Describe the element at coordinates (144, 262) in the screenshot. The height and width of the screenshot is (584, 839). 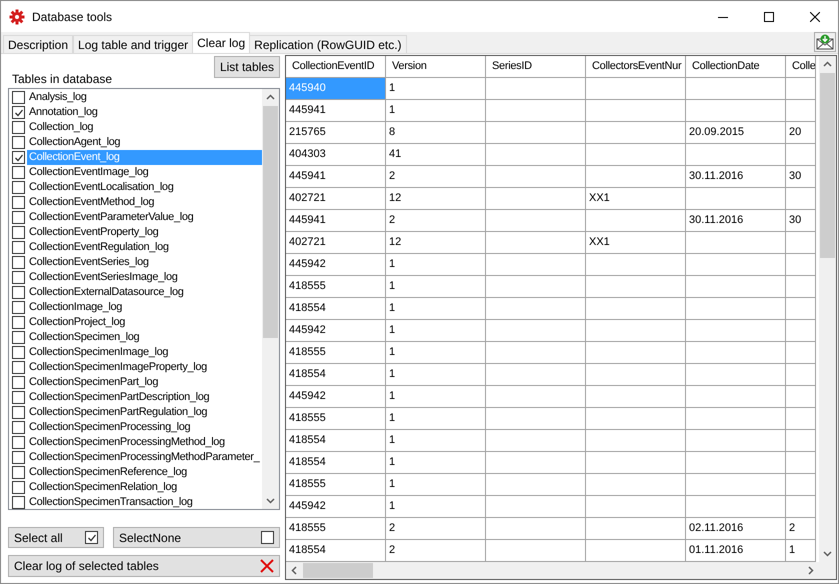
I see `list-item: CollectionEventSeries_log` at that location.